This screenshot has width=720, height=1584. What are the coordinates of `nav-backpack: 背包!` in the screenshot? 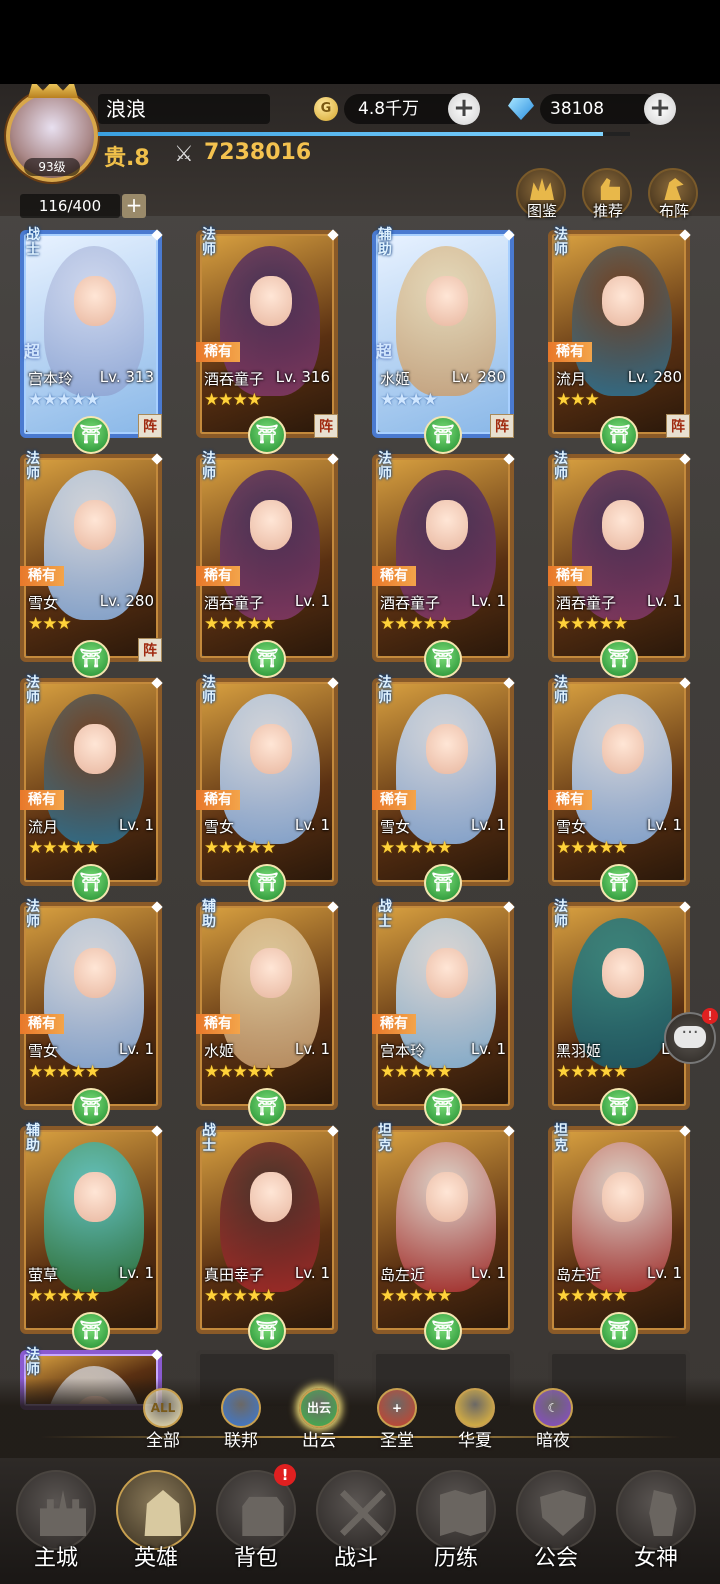 It's located at (255, 1524).